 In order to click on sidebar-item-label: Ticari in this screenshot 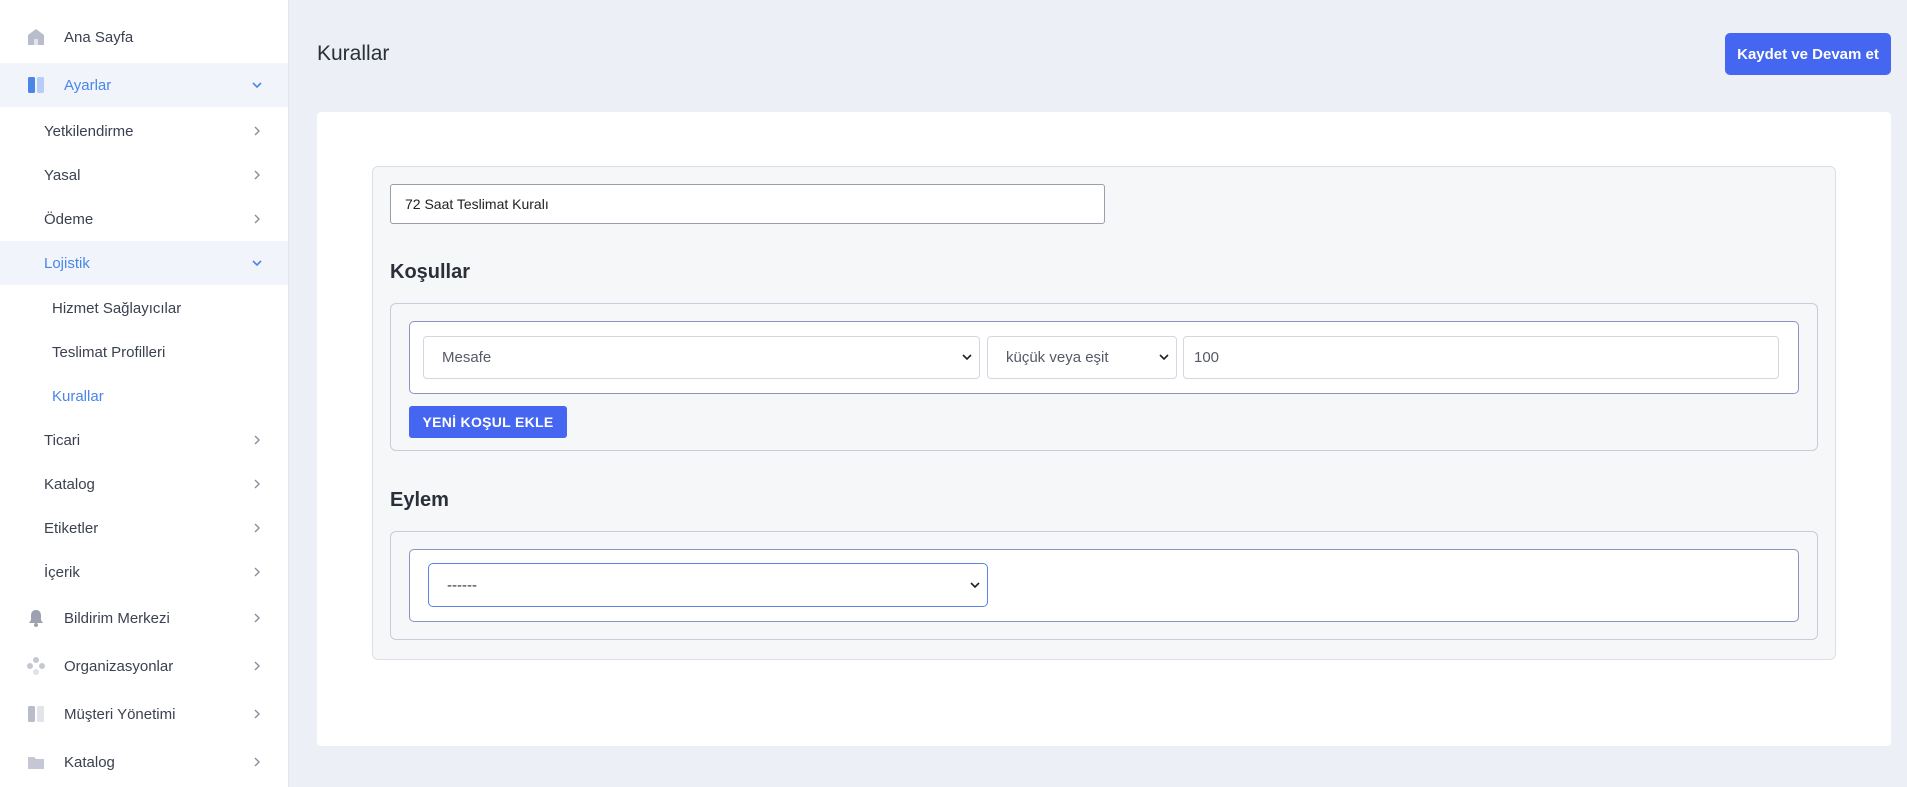, I will do `click(62, 440)`.